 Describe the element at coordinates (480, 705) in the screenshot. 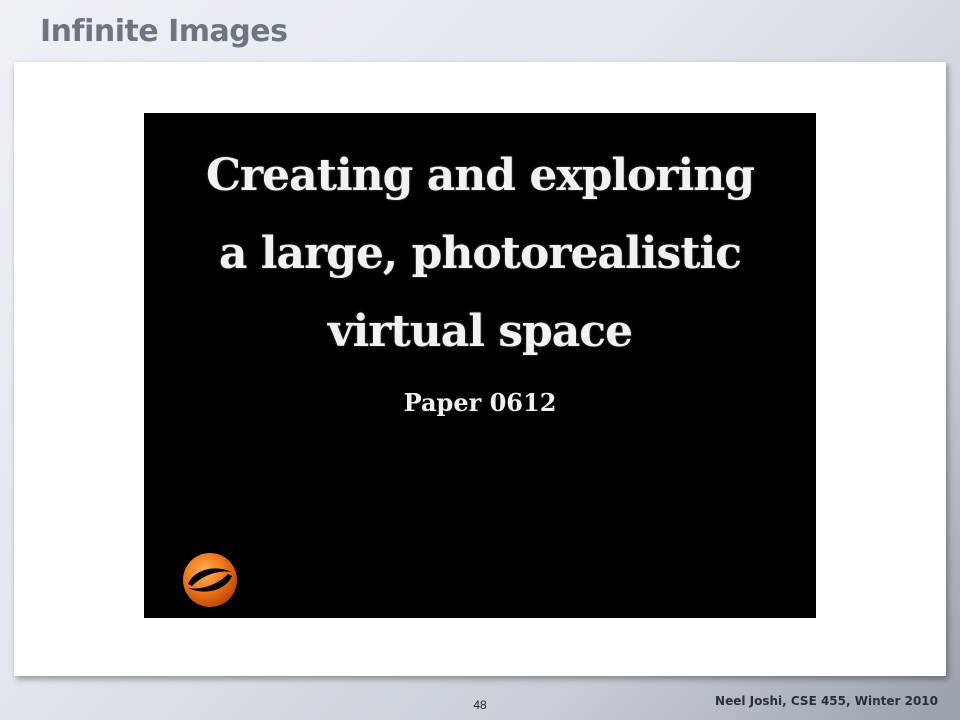

I see `page-number: 48` at that location.